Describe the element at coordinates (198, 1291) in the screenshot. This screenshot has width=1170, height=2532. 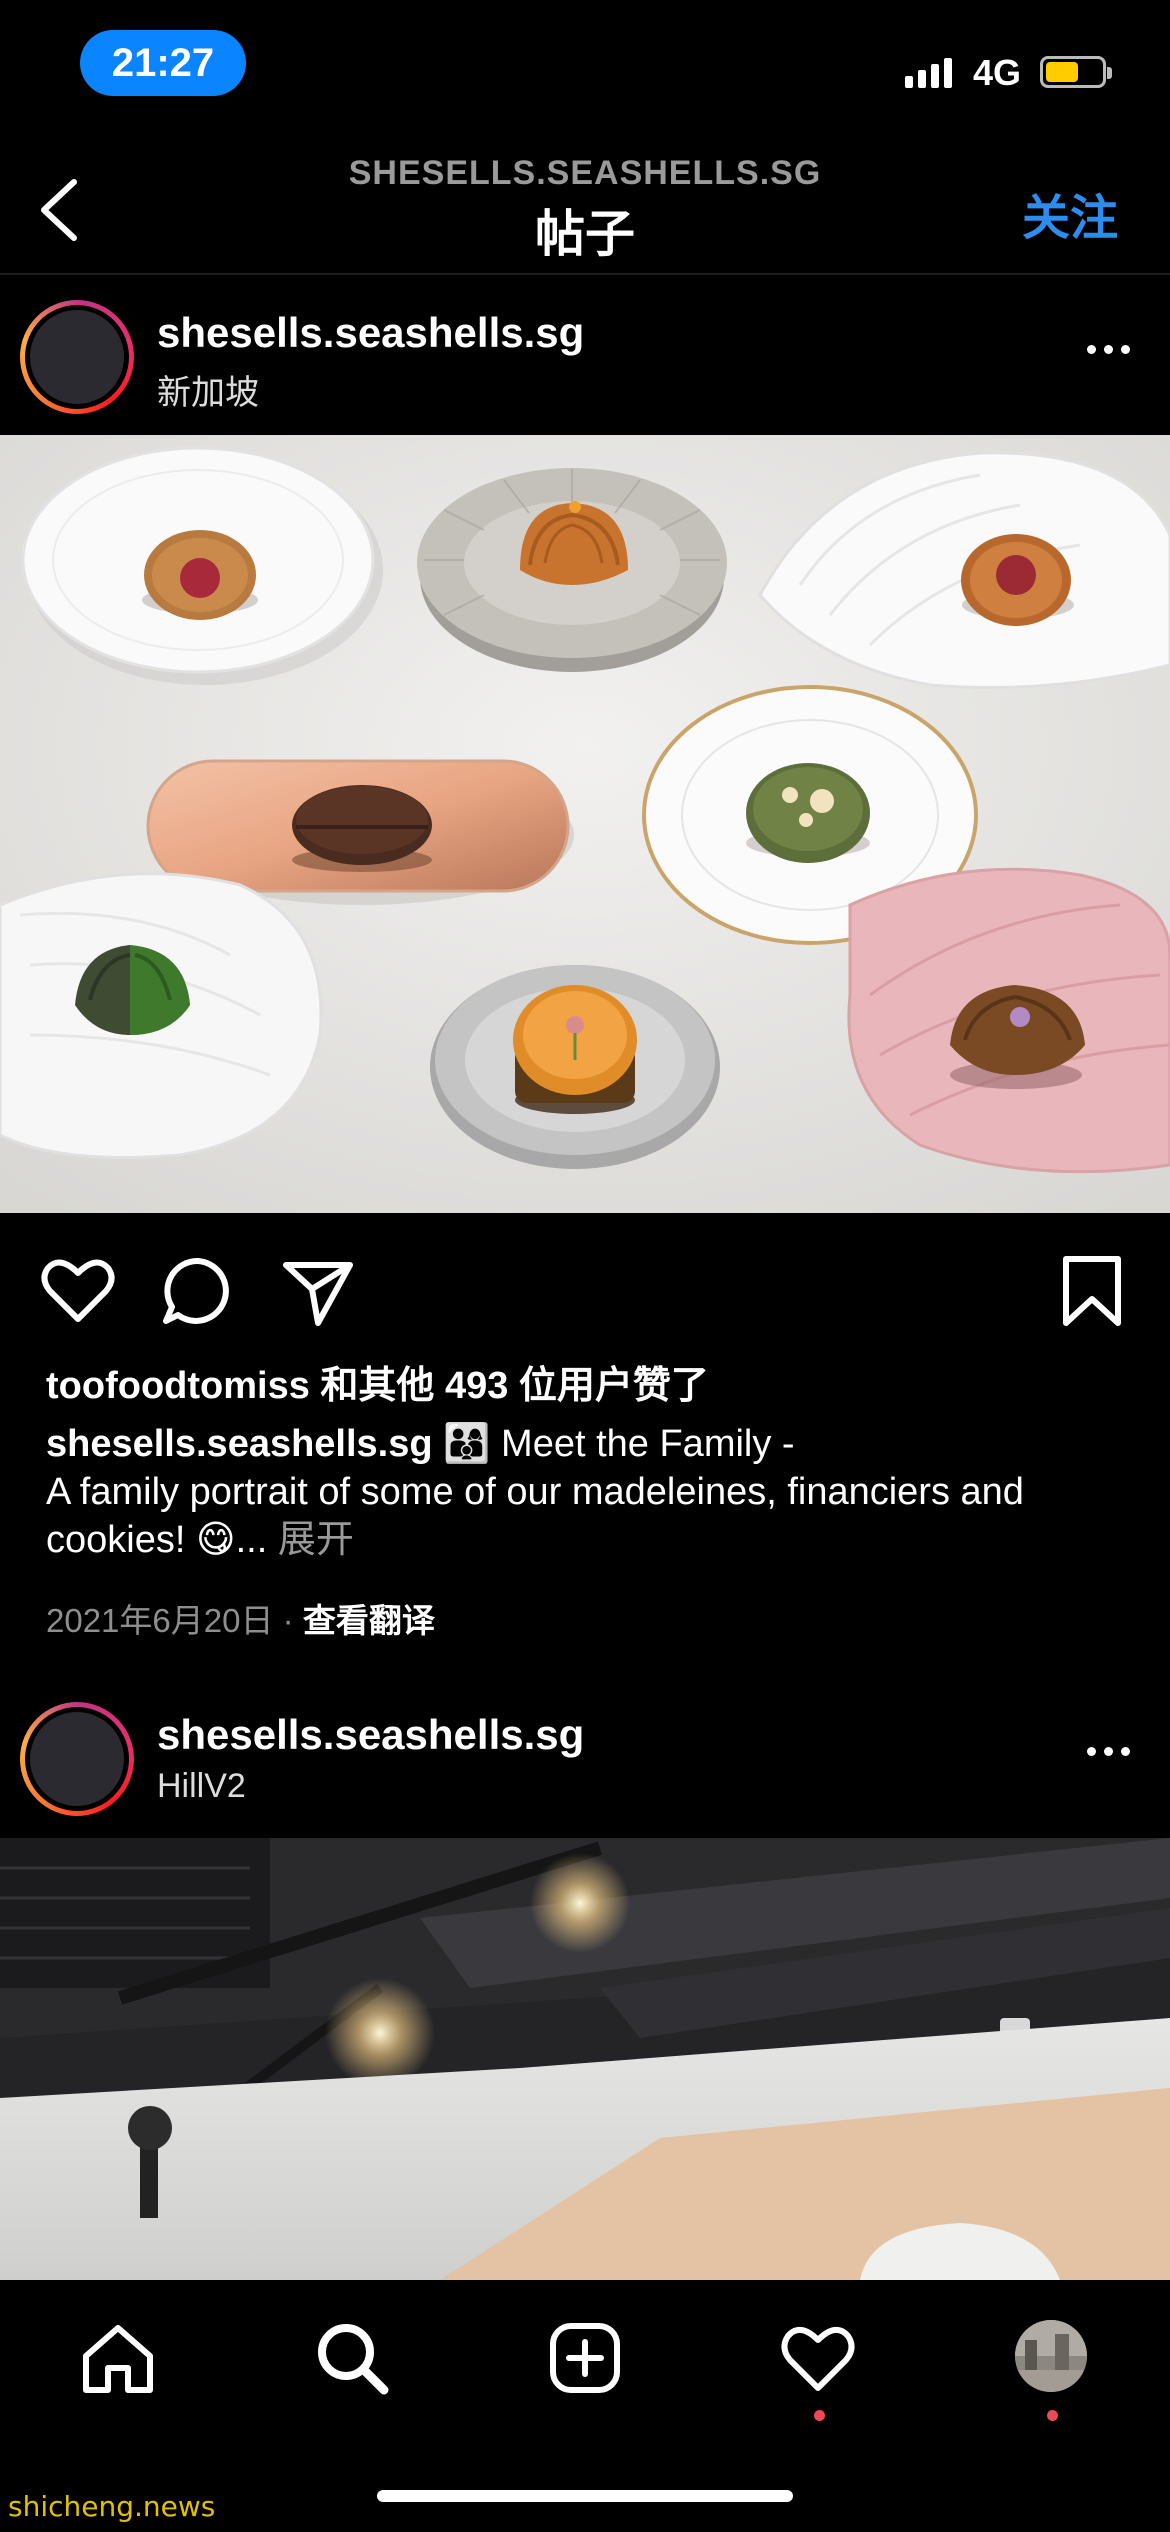
I see `comment-icon` at that location.